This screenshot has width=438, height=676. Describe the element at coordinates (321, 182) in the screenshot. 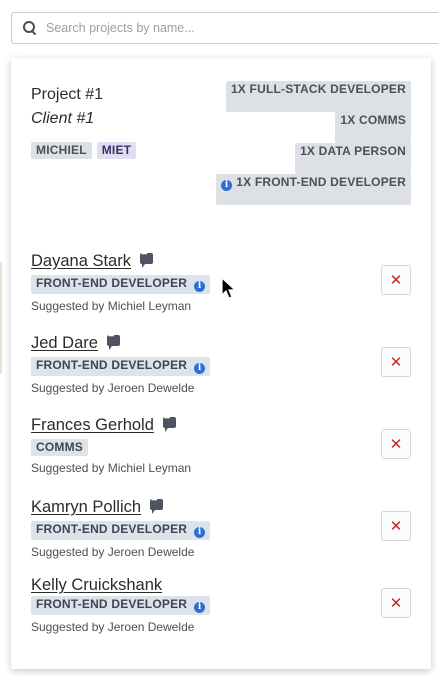

I see `role-tag-label: 1X FRONT-END DEVELOPER` at that location.